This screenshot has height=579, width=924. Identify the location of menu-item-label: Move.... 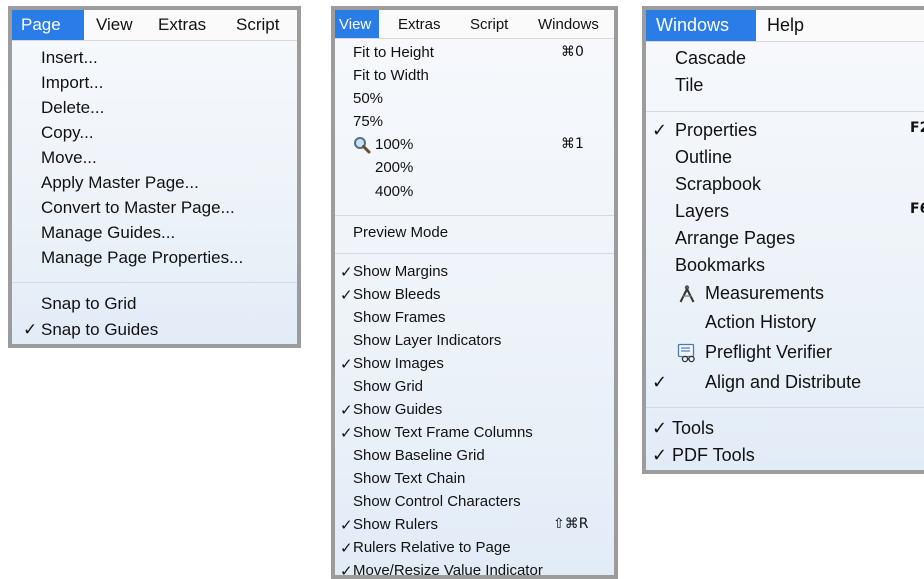
(69, 157).